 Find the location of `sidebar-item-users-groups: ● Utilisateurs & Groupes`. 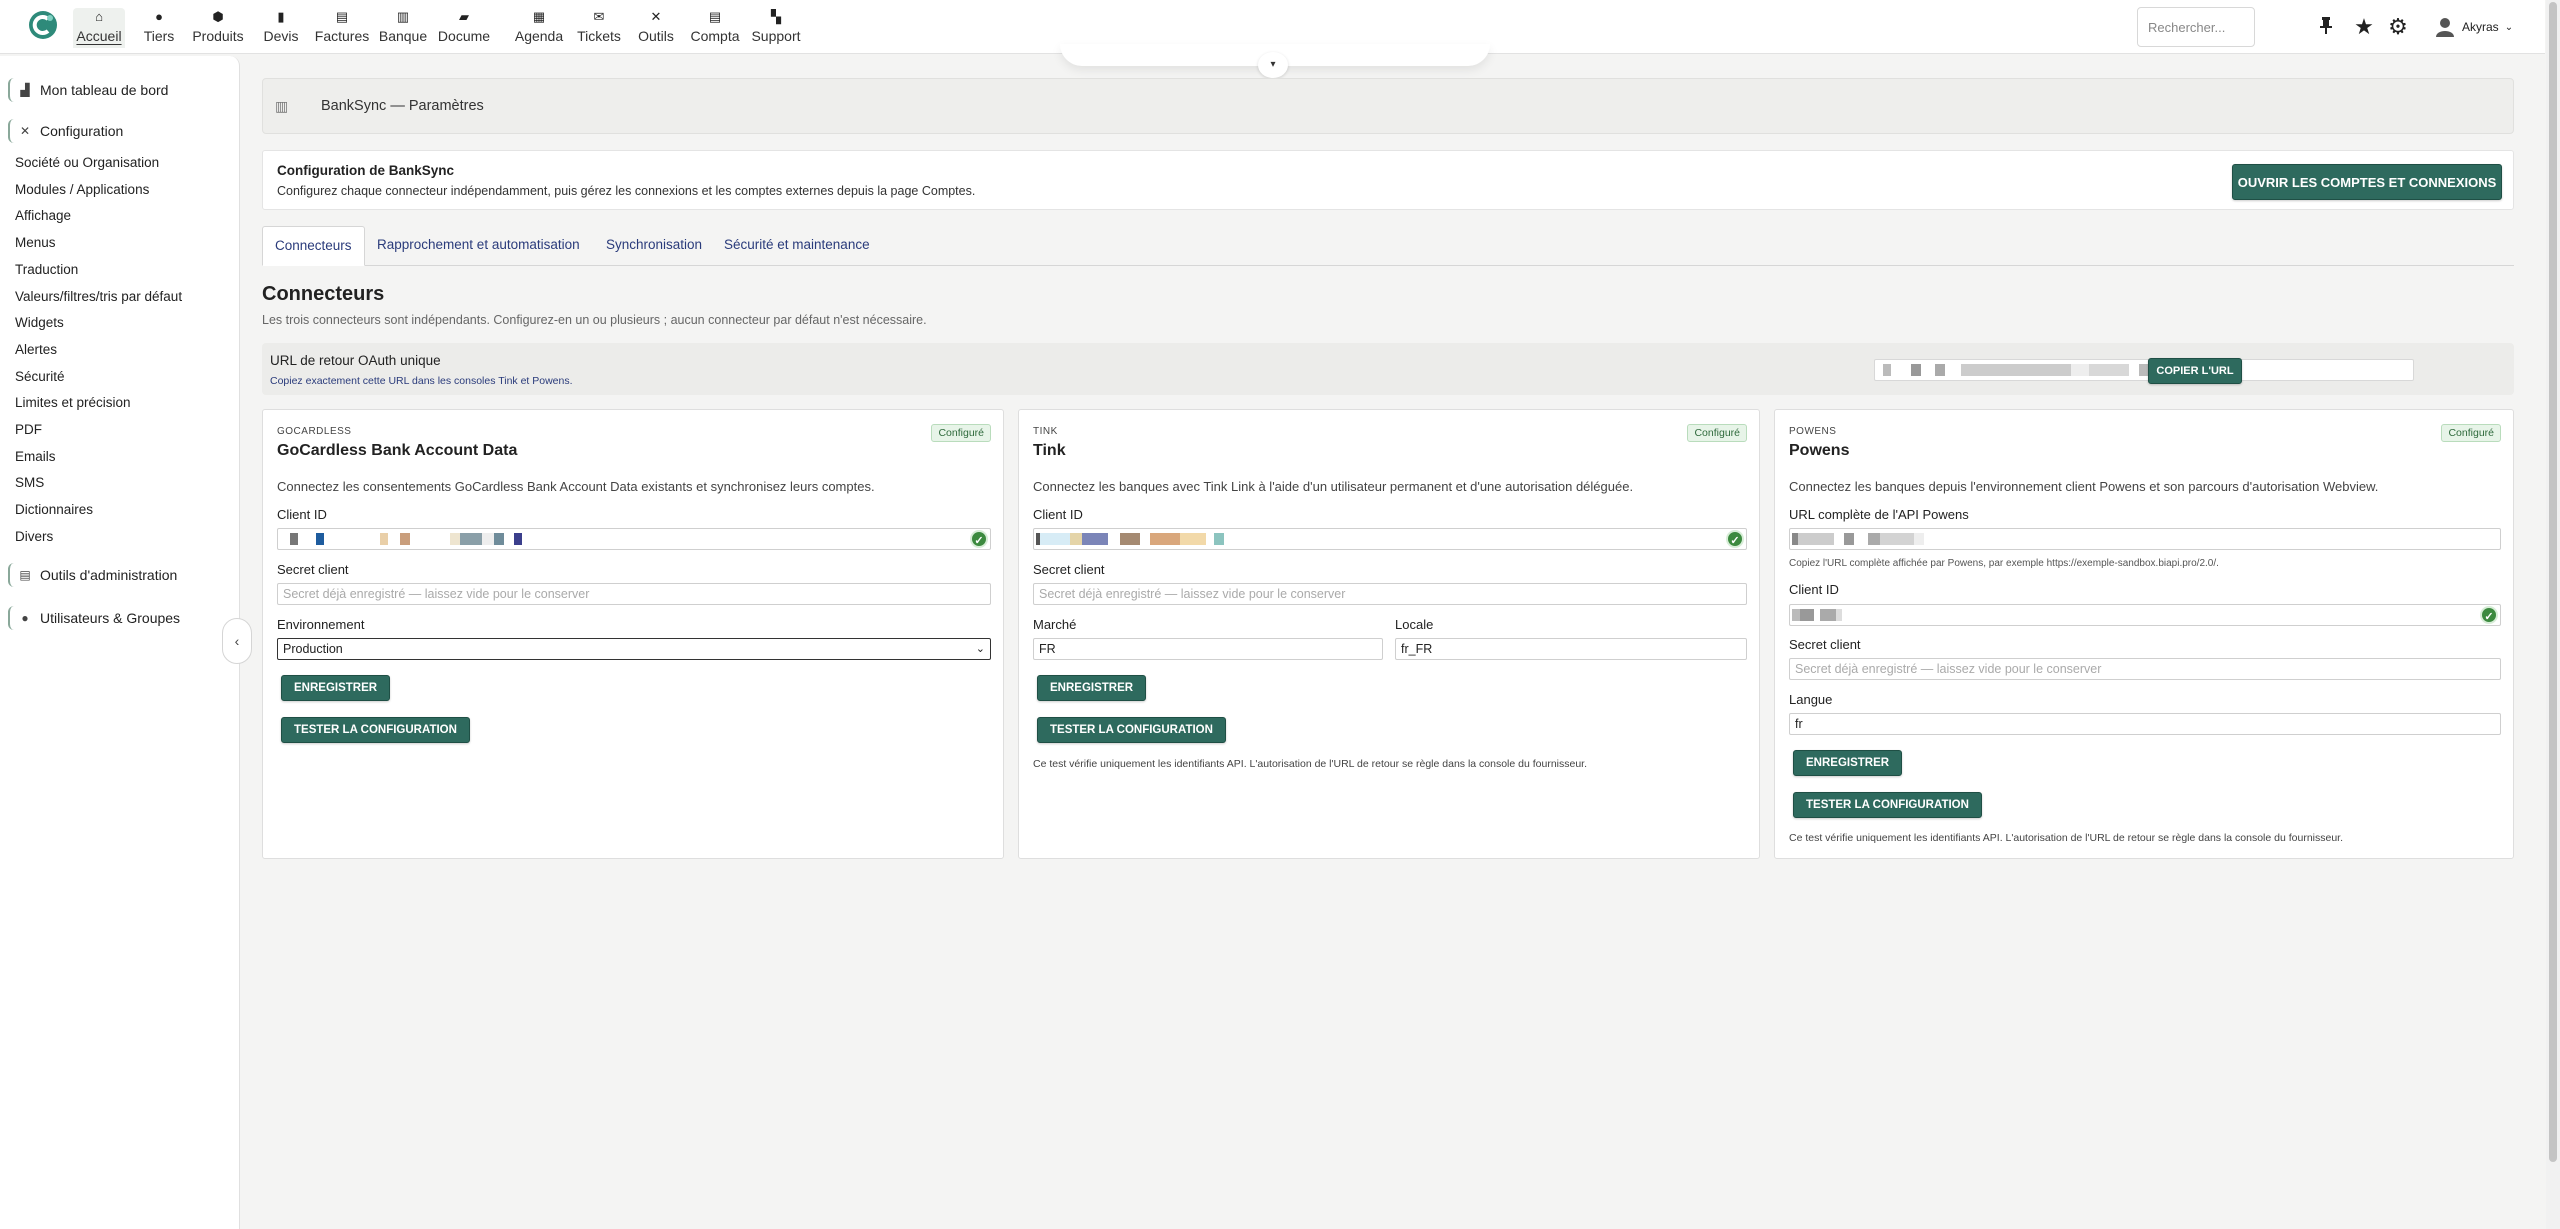

sidebar-item-users-groups: ● Utilisateurs & Groupes is located at coordinates (94, 618).